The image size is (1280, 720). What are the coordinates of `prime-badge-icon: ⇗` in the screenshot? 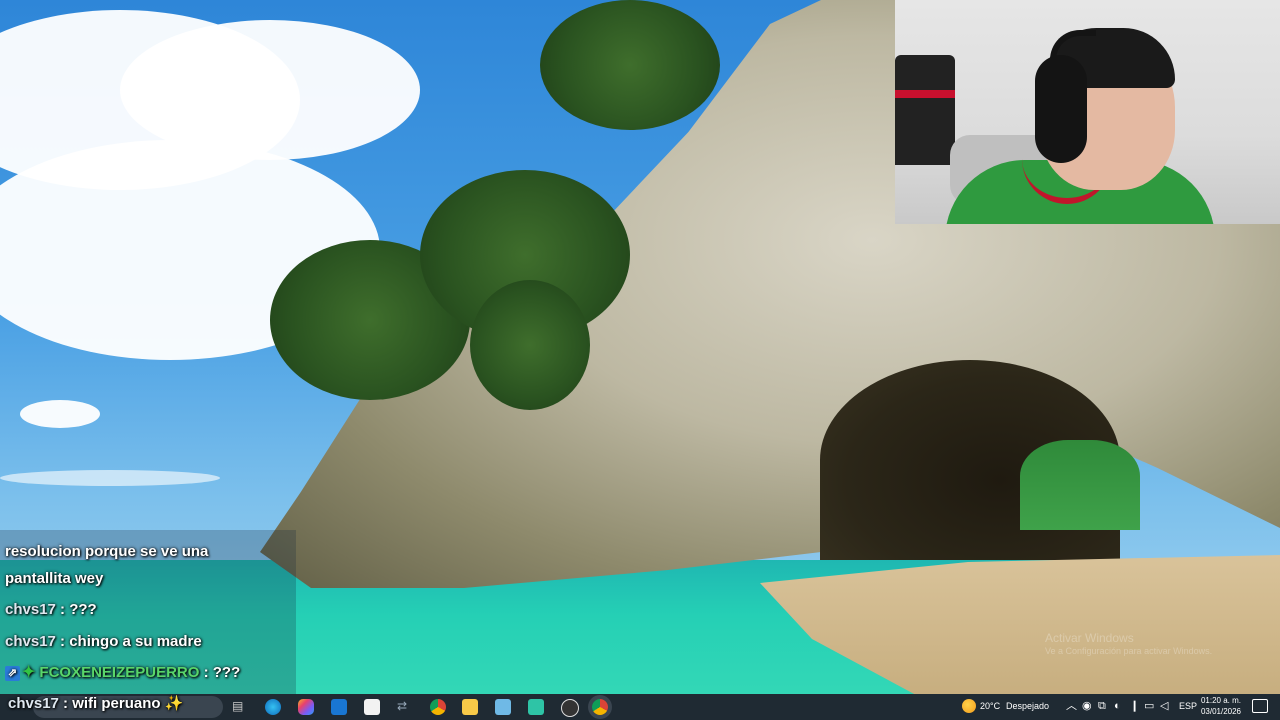 It's located at (12, 673).